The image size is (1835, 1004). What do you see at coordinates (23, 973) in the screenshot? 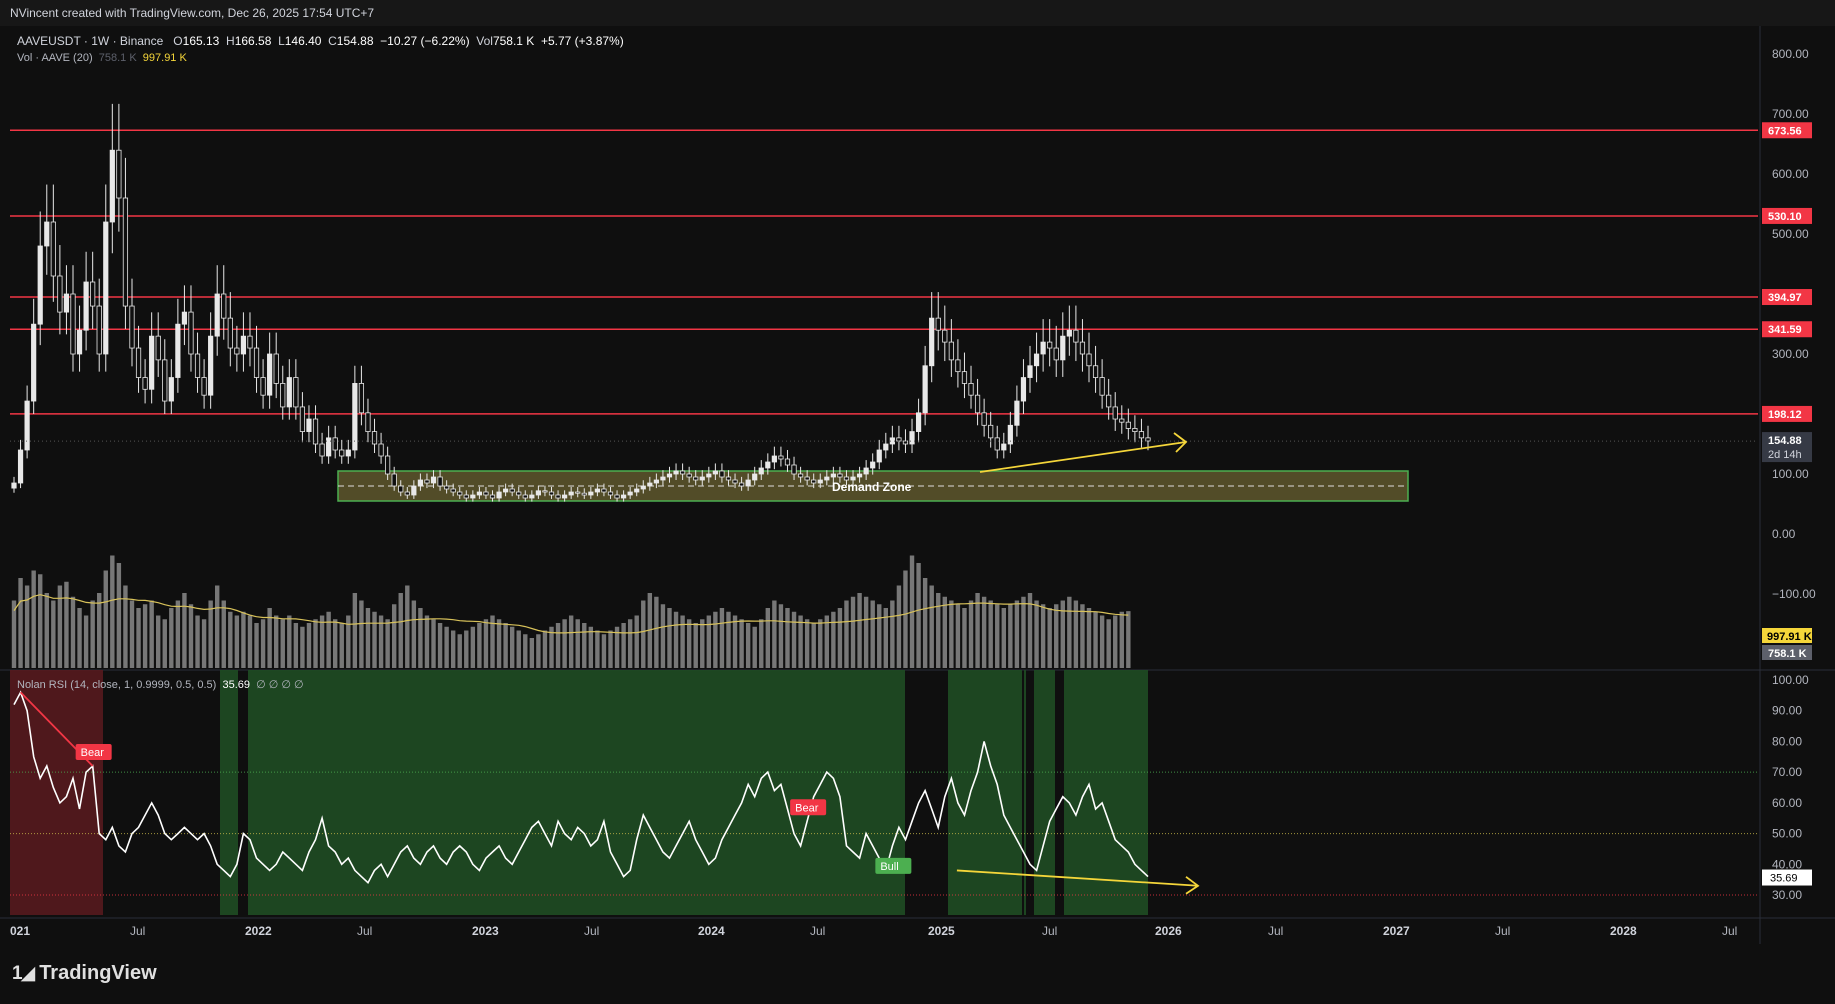
I see `tradingview-logo-icon: 1◢` at bounding box center [23, 973].